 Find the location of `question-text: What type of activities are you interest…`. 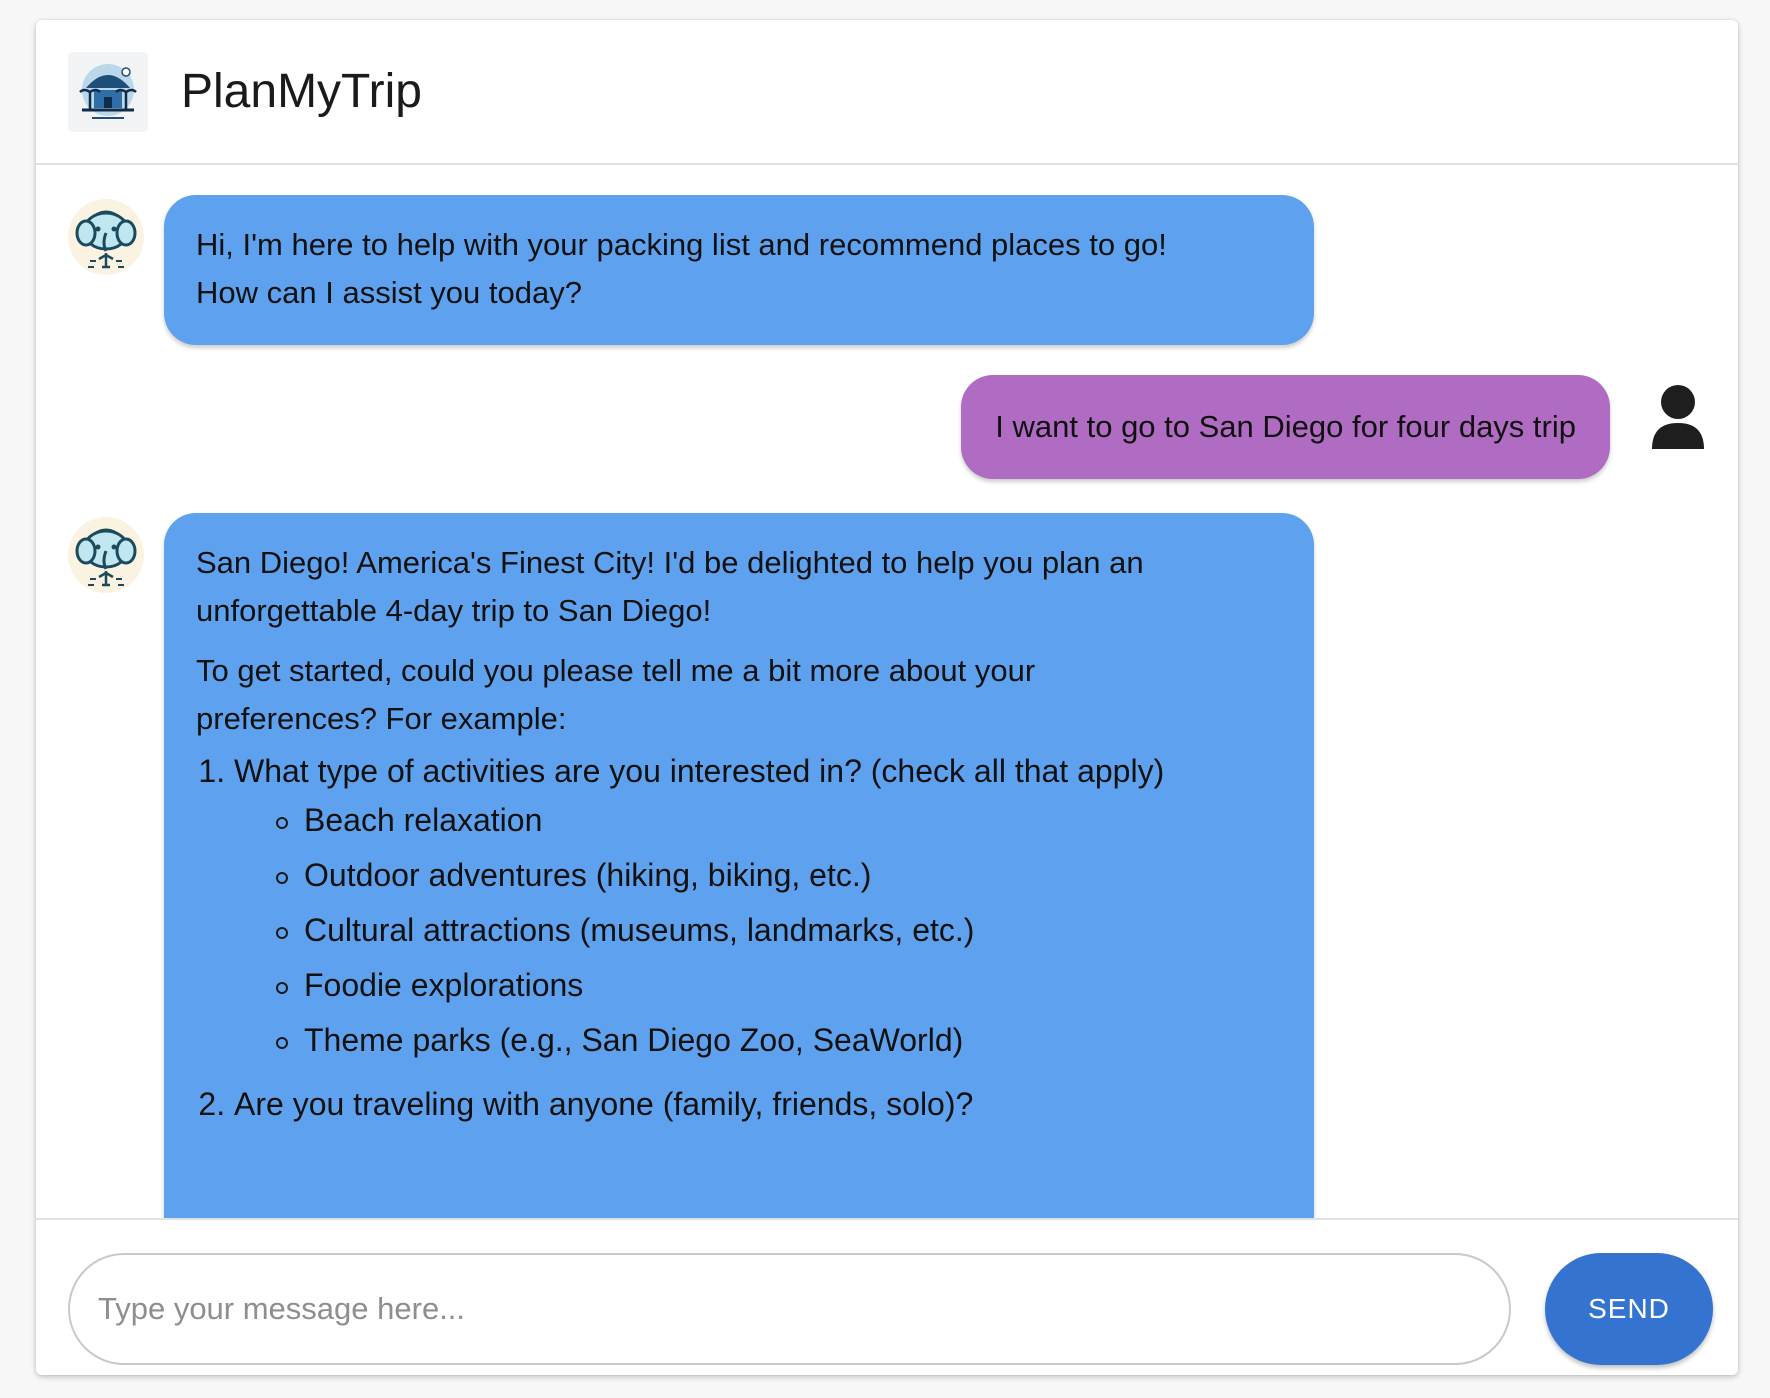

question-text: What type of activities are you interest… is located at coordinates (699, 771).